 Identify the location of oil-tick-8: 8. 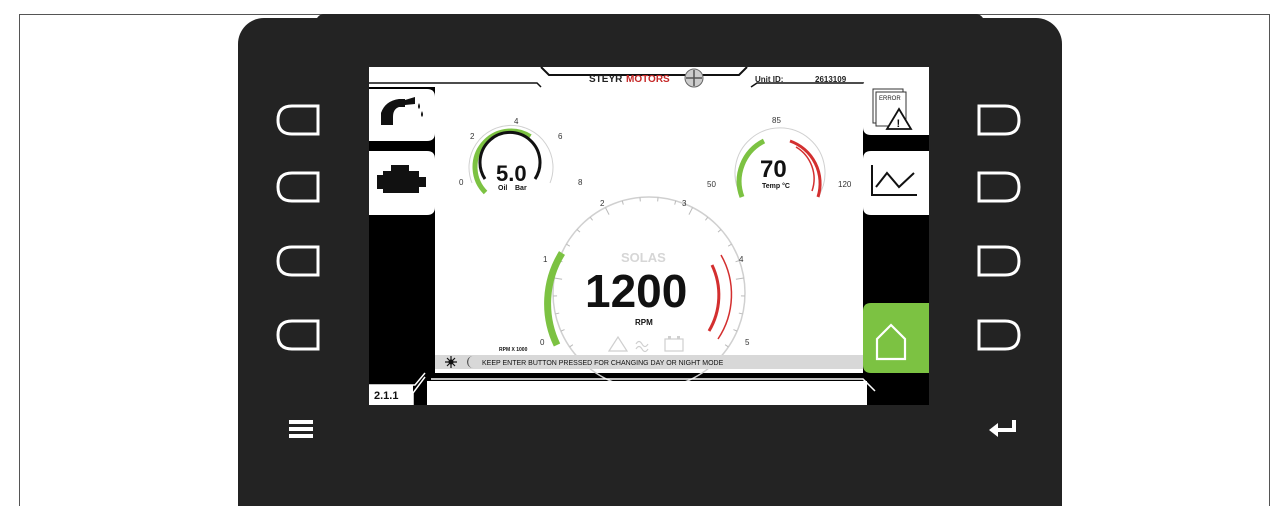
(580, 182).